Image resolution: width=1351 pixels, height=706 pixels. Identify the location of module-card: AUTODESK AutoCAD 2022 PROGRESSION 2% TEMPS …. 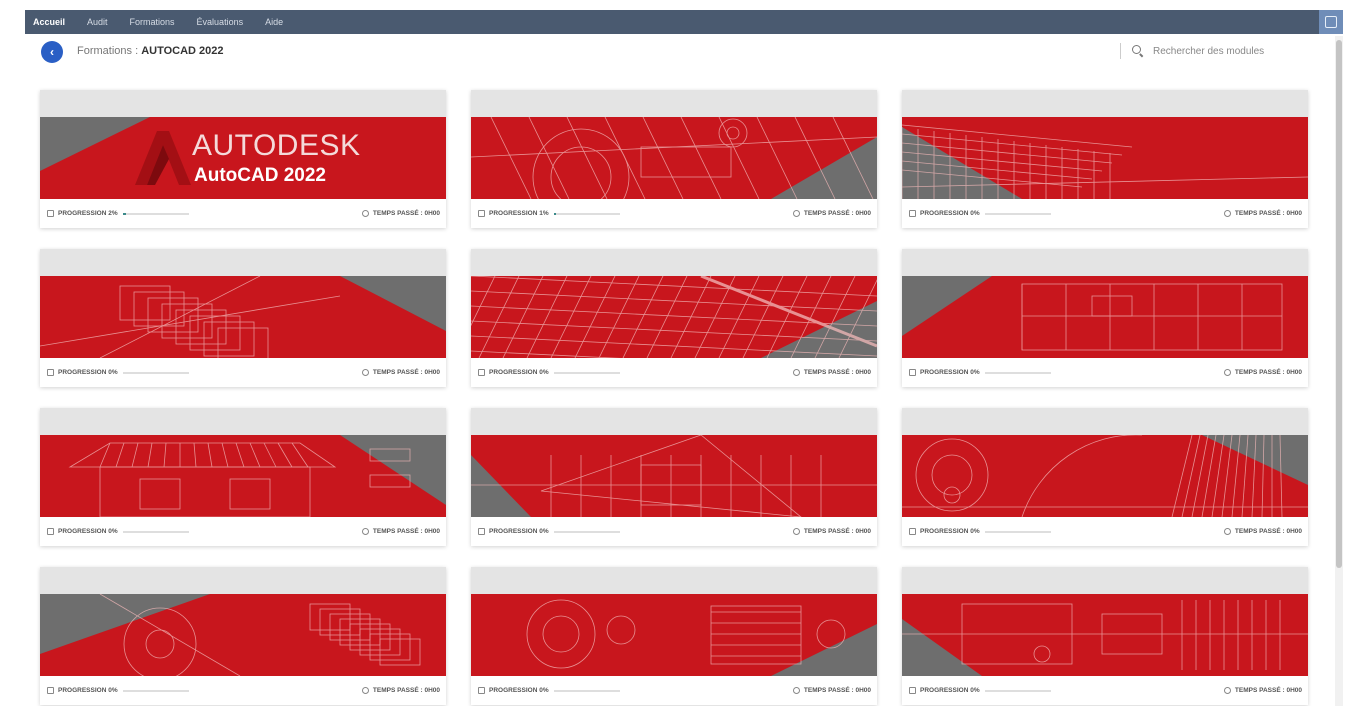
(243, 159).